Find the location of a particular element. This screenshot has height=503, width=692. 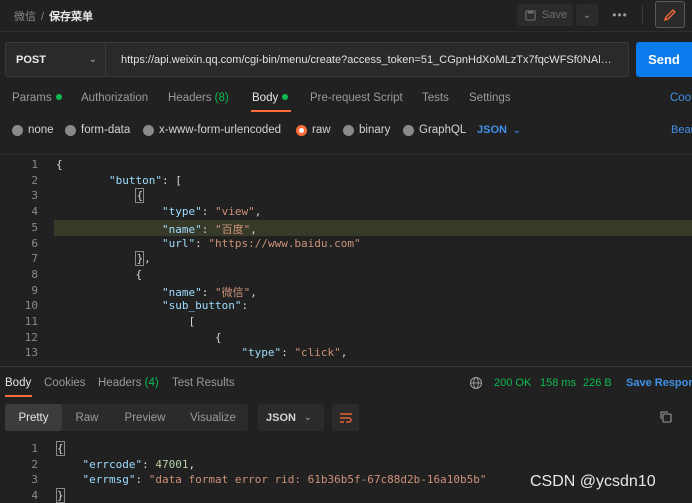

save-options-button: ⌄ is located at coordinates (587, 15).